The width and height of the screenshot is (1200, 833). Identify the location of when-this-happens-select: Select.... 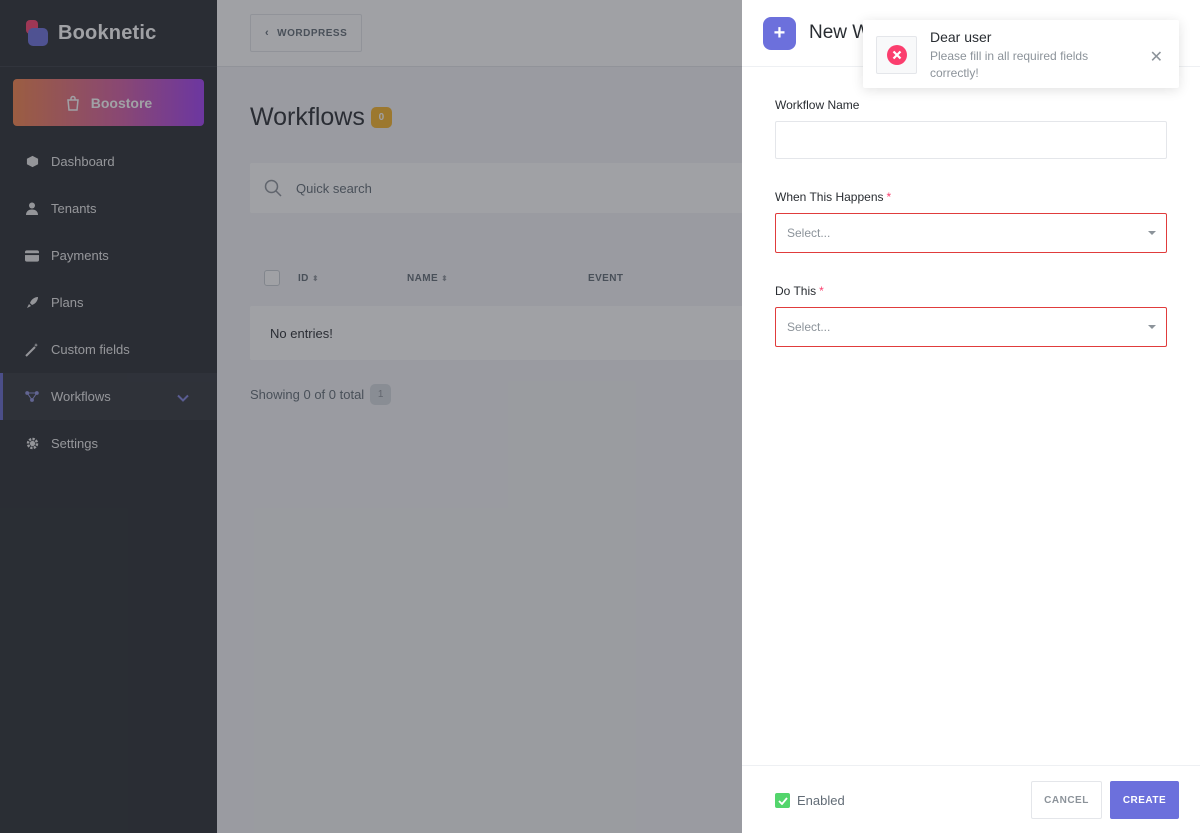
(971, 233).